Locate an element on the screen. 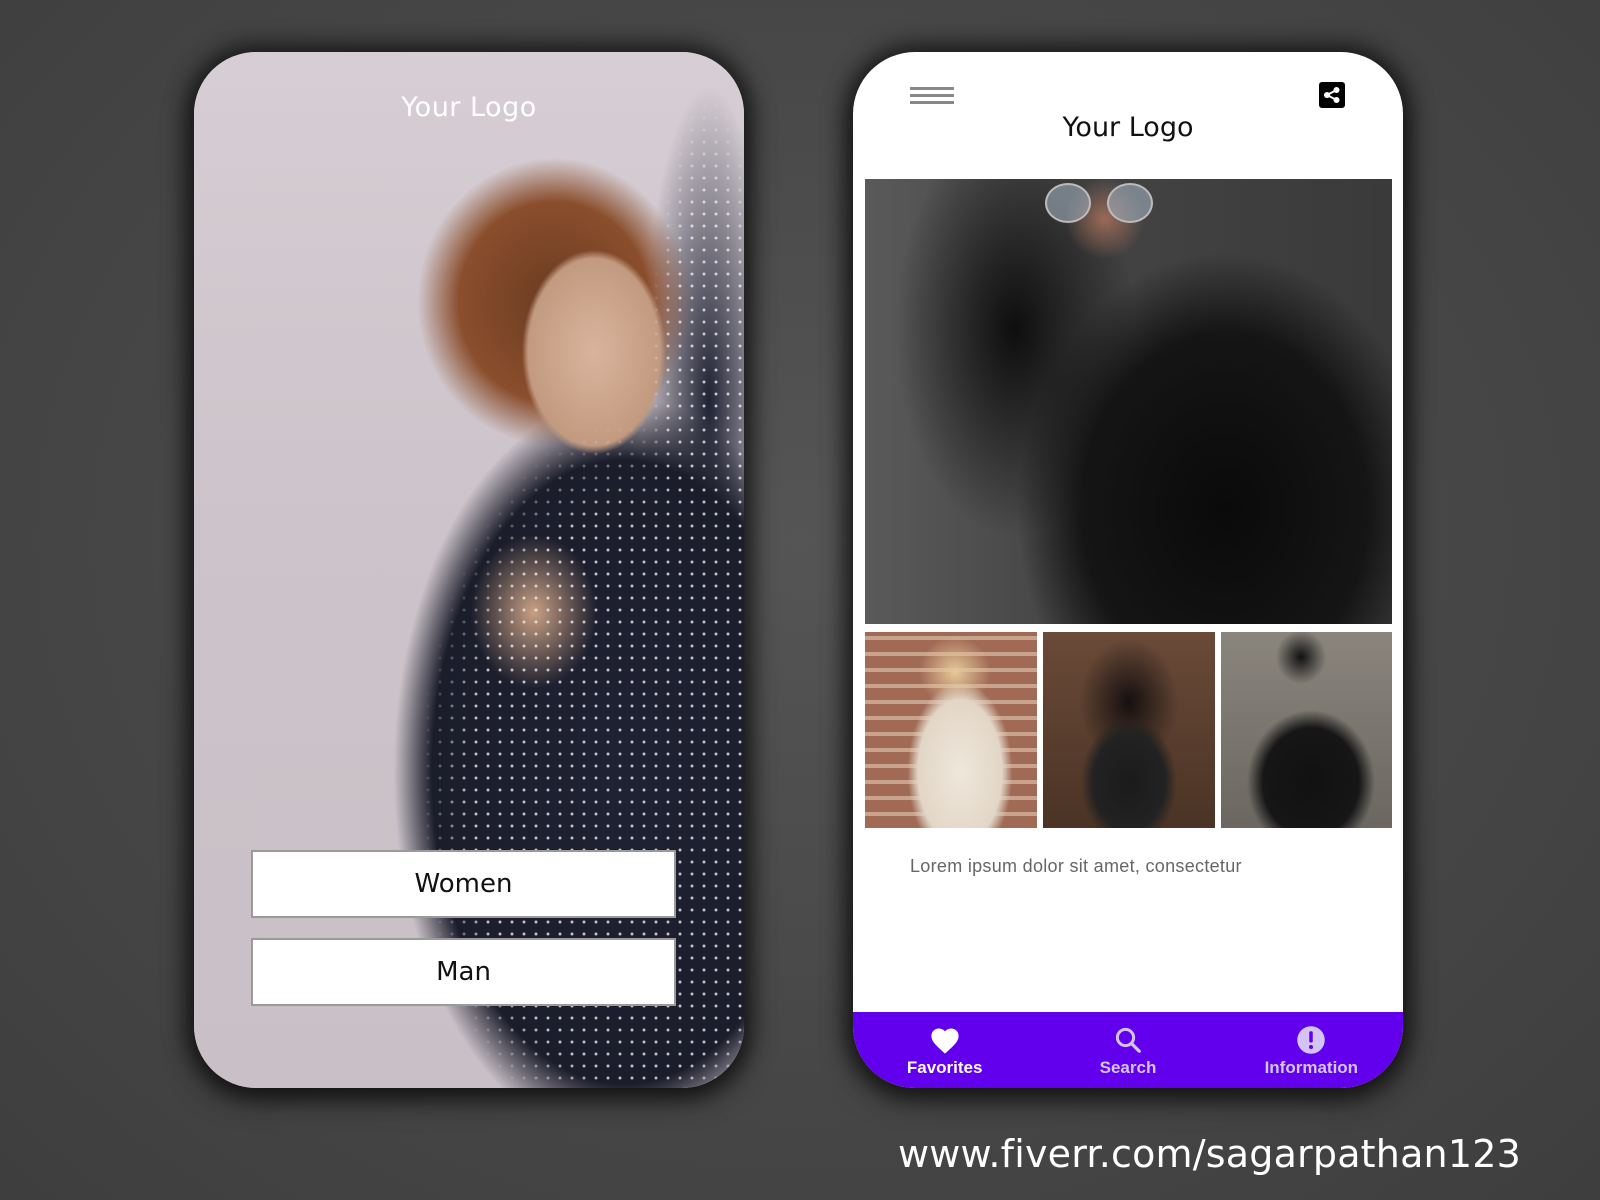 The width and height of the screenshot is (1600, 1200). hamburger-menu-icon is located at coordinates (932, 95).